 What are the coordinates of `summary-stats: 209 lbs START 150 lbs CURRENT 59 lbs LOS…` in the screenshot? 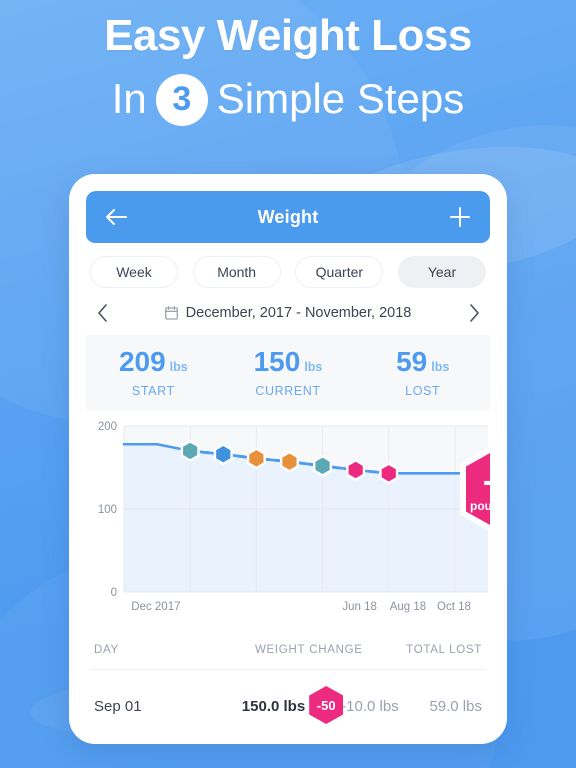 It's located at (288, 372).